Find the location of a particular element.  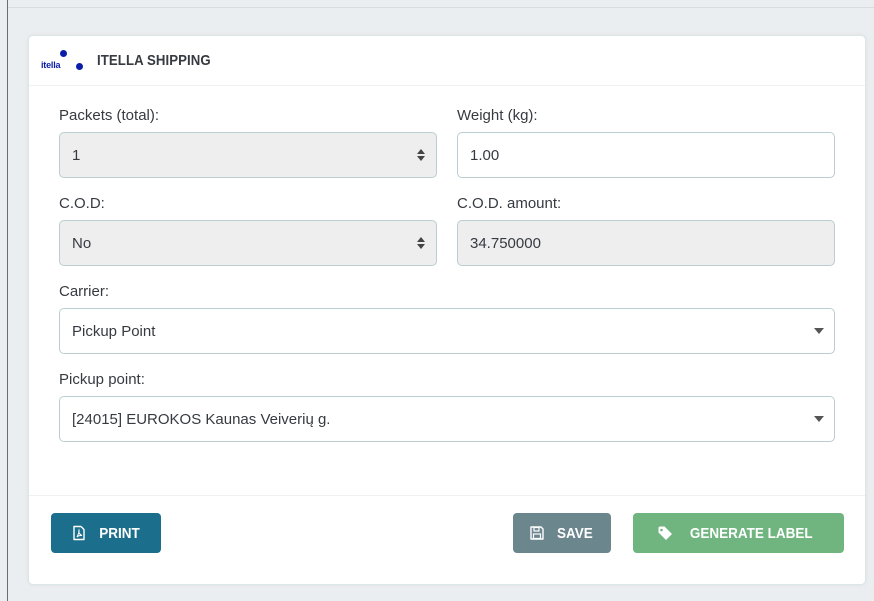

pickup-point-value: [24015] EUROKOS Kaunas Veiverių g. is located at coordinates (201, 419).